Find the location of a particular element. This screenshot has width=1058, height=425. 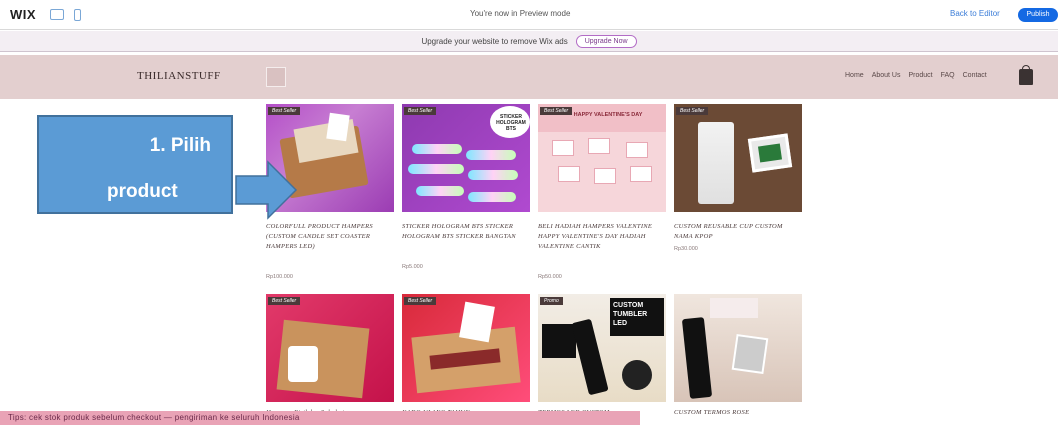

site-nav: Home About Us Product FAQ Contact is located at coordinates (916, 75).